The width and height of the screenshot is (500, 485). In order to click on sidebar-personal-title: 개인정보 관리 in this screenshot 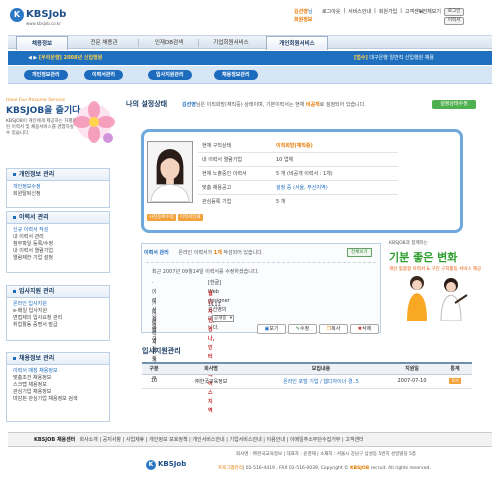, I will do `click(58, 175)`.